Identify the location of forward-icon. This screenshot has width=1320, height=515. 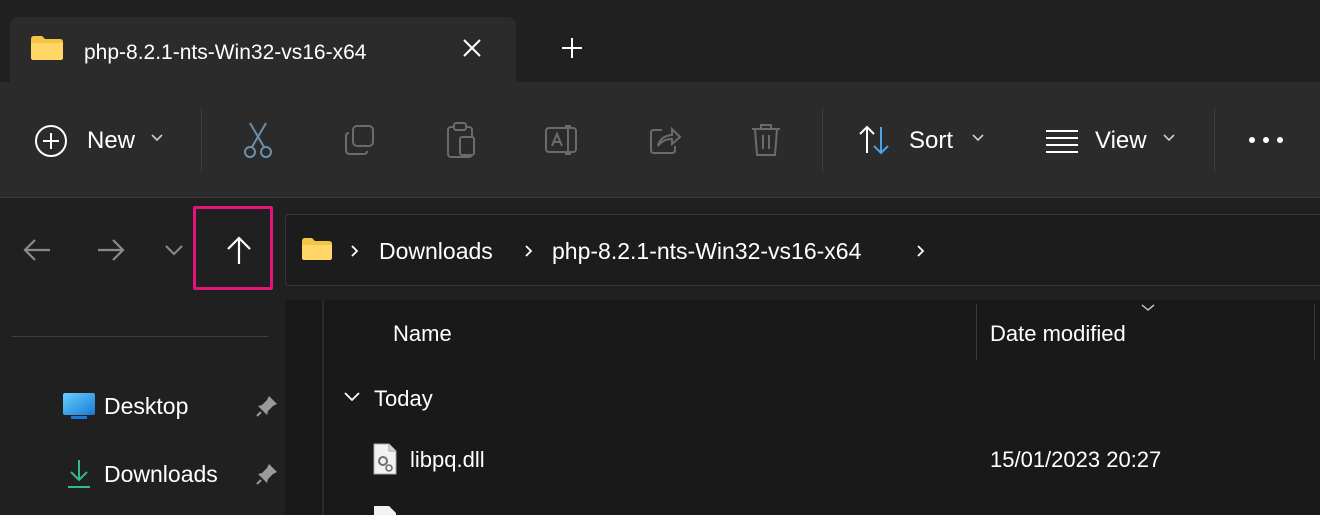
(111, 250).